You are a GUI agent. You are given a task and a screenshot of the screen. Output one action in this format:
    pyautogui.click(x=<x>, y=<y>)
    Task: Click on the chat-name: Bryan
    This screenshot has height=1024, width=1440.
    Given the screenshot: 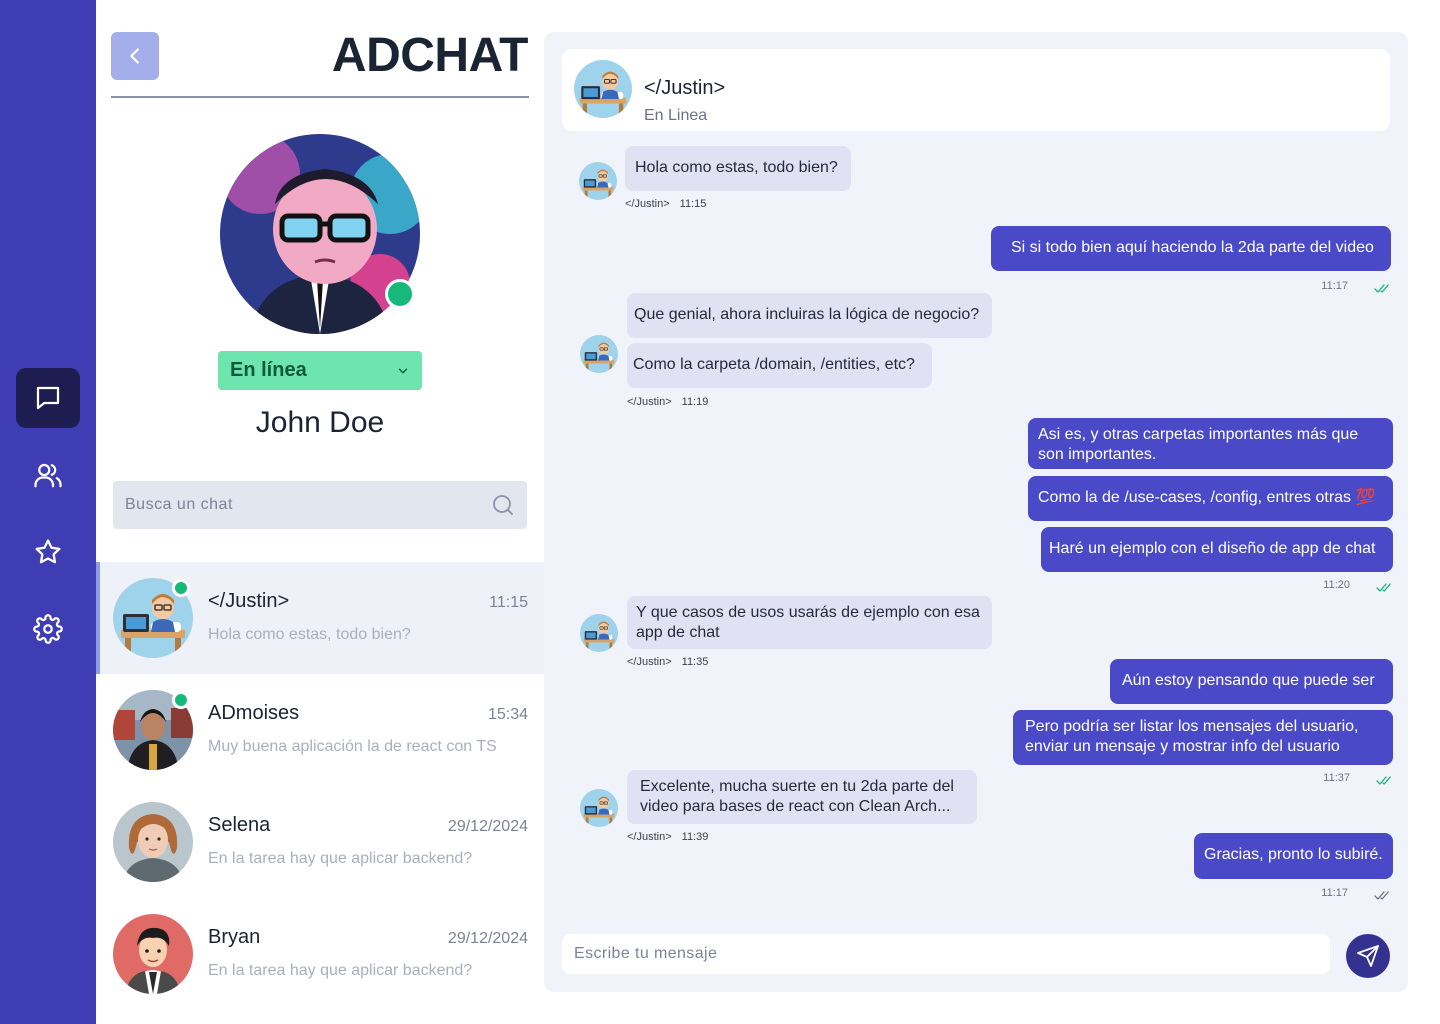 What is the action you would take?
    pyautogui.click(x=234, y=937)
    